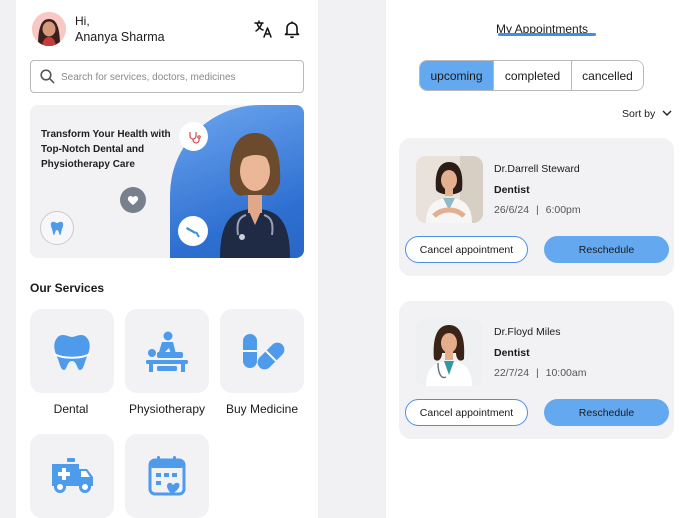  What do you see at coordinates (638, 114) in the screenshot?
I see `sort-by-label: Sort by` at bounding box center [638, 114].